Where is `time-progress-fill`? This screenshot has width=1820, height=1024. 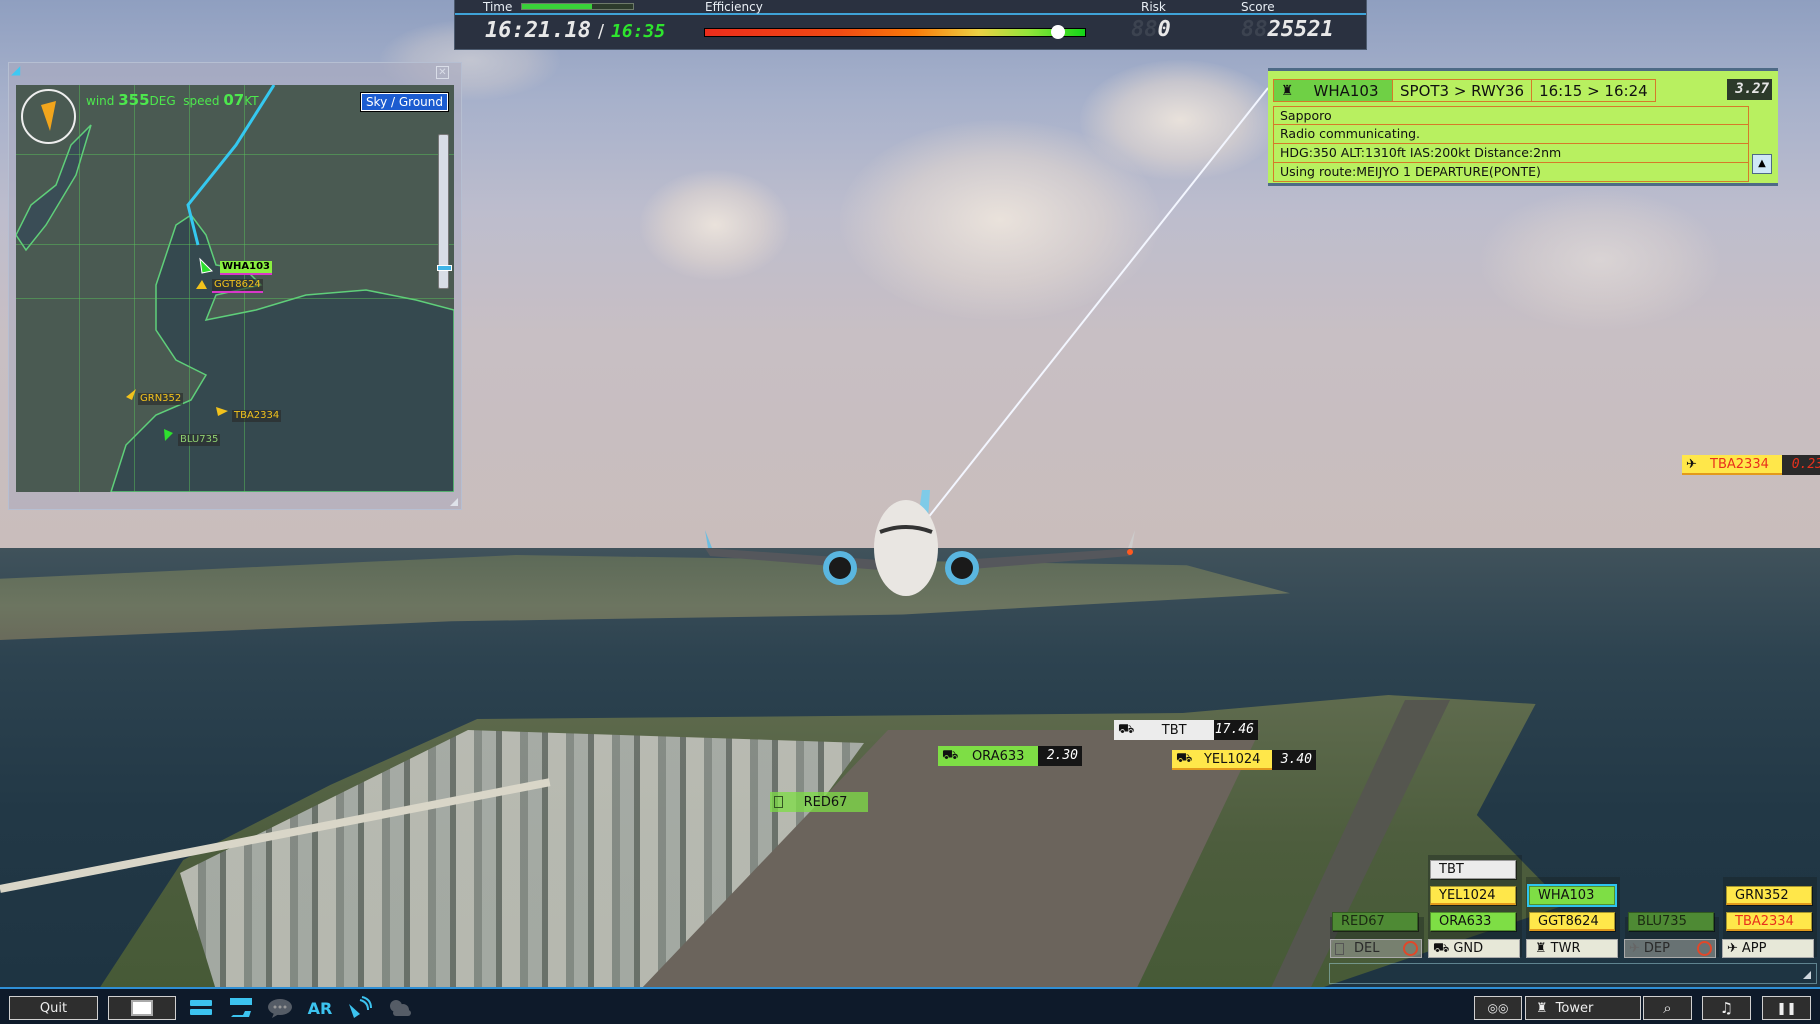 time-progress-fill is located at coordinates (557, 6).